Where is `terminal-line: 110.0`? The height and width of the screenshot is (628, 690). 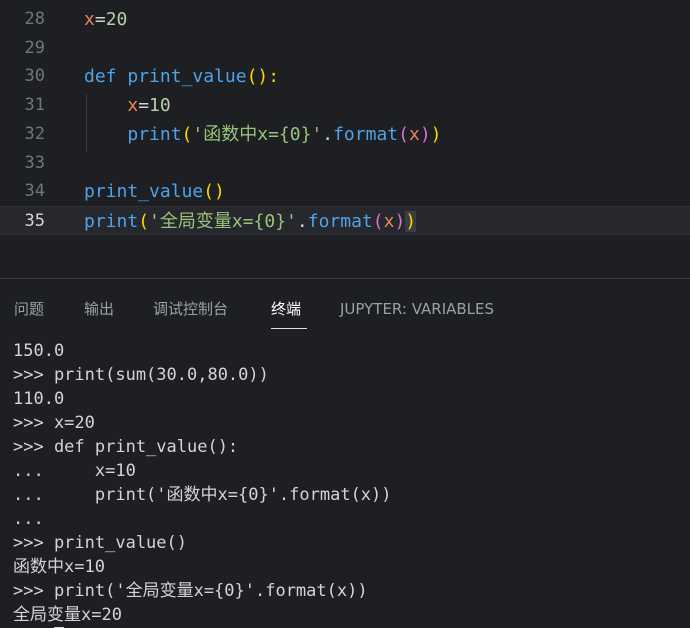
terminal-line: 110.0 is located at coordinates (39, 399).